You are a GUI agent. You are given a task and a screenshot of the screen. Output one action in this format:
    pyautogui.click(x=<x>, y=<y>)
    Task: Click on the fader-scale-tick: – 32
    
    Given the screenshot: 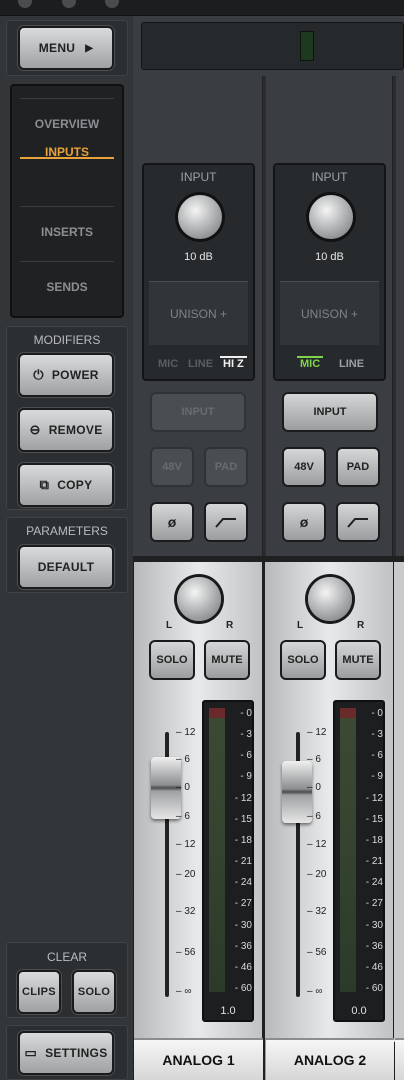 What is the action you would take?
    pyautogui.click(x=317, y=911)
    